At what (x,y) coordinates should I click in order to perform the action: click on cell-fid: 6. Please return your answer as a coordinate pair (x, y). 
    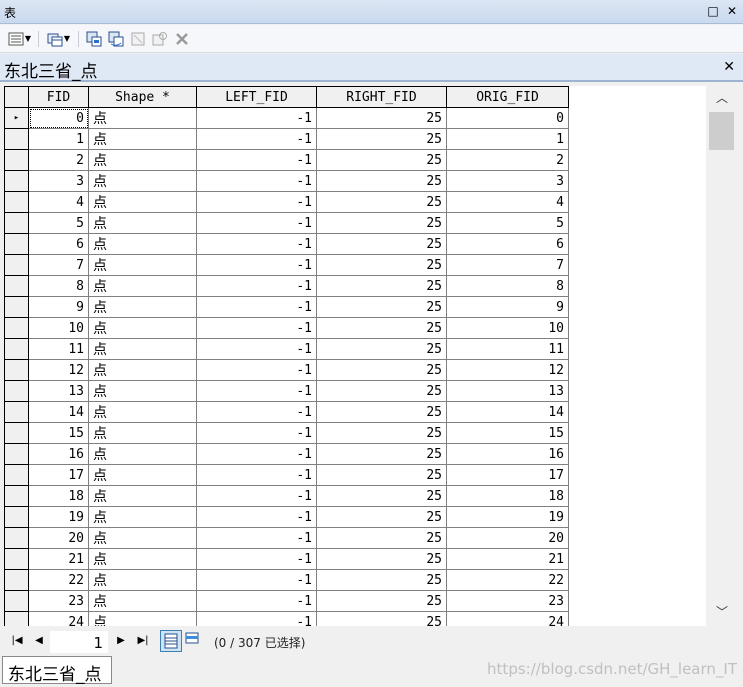
    Looking at the image, I should click on (58, 244).